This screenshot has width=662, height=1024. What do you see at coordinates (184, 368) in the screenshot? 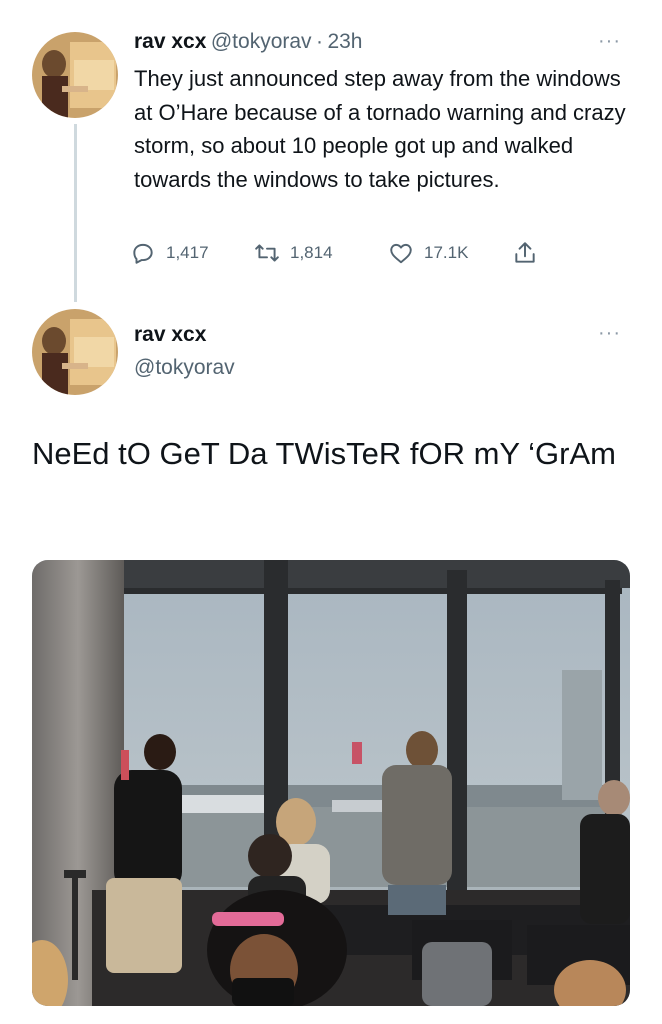
I see `reply-author-handle: @tokyorav` at bounding box center [184, 368].